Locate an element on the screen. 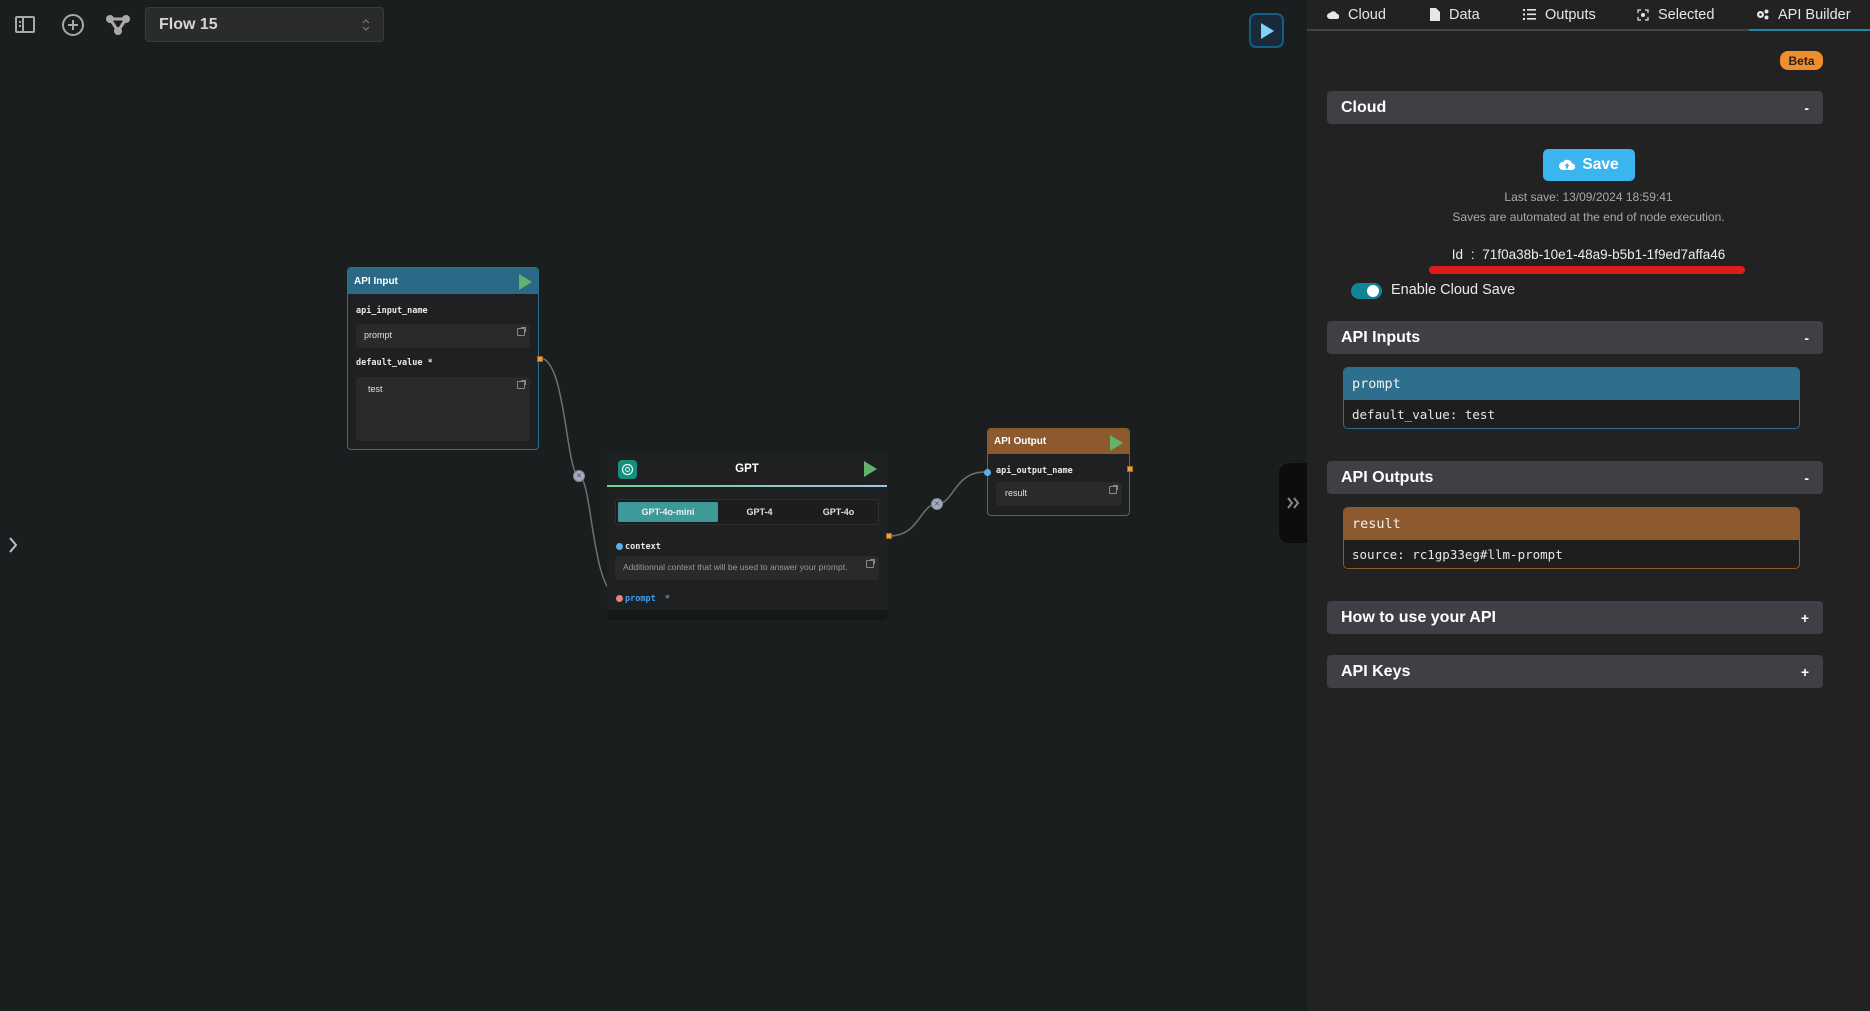  node-header: GPT is located at coordinates (747, 470).